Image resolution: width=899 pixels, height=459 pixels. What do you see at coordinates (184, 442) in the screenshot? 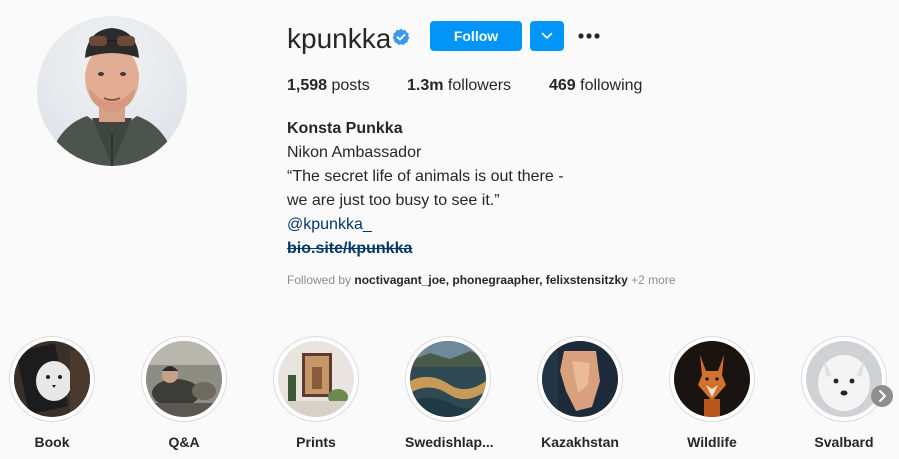
I see `highlight-label: Q&A` at bounding box center [184, 442].